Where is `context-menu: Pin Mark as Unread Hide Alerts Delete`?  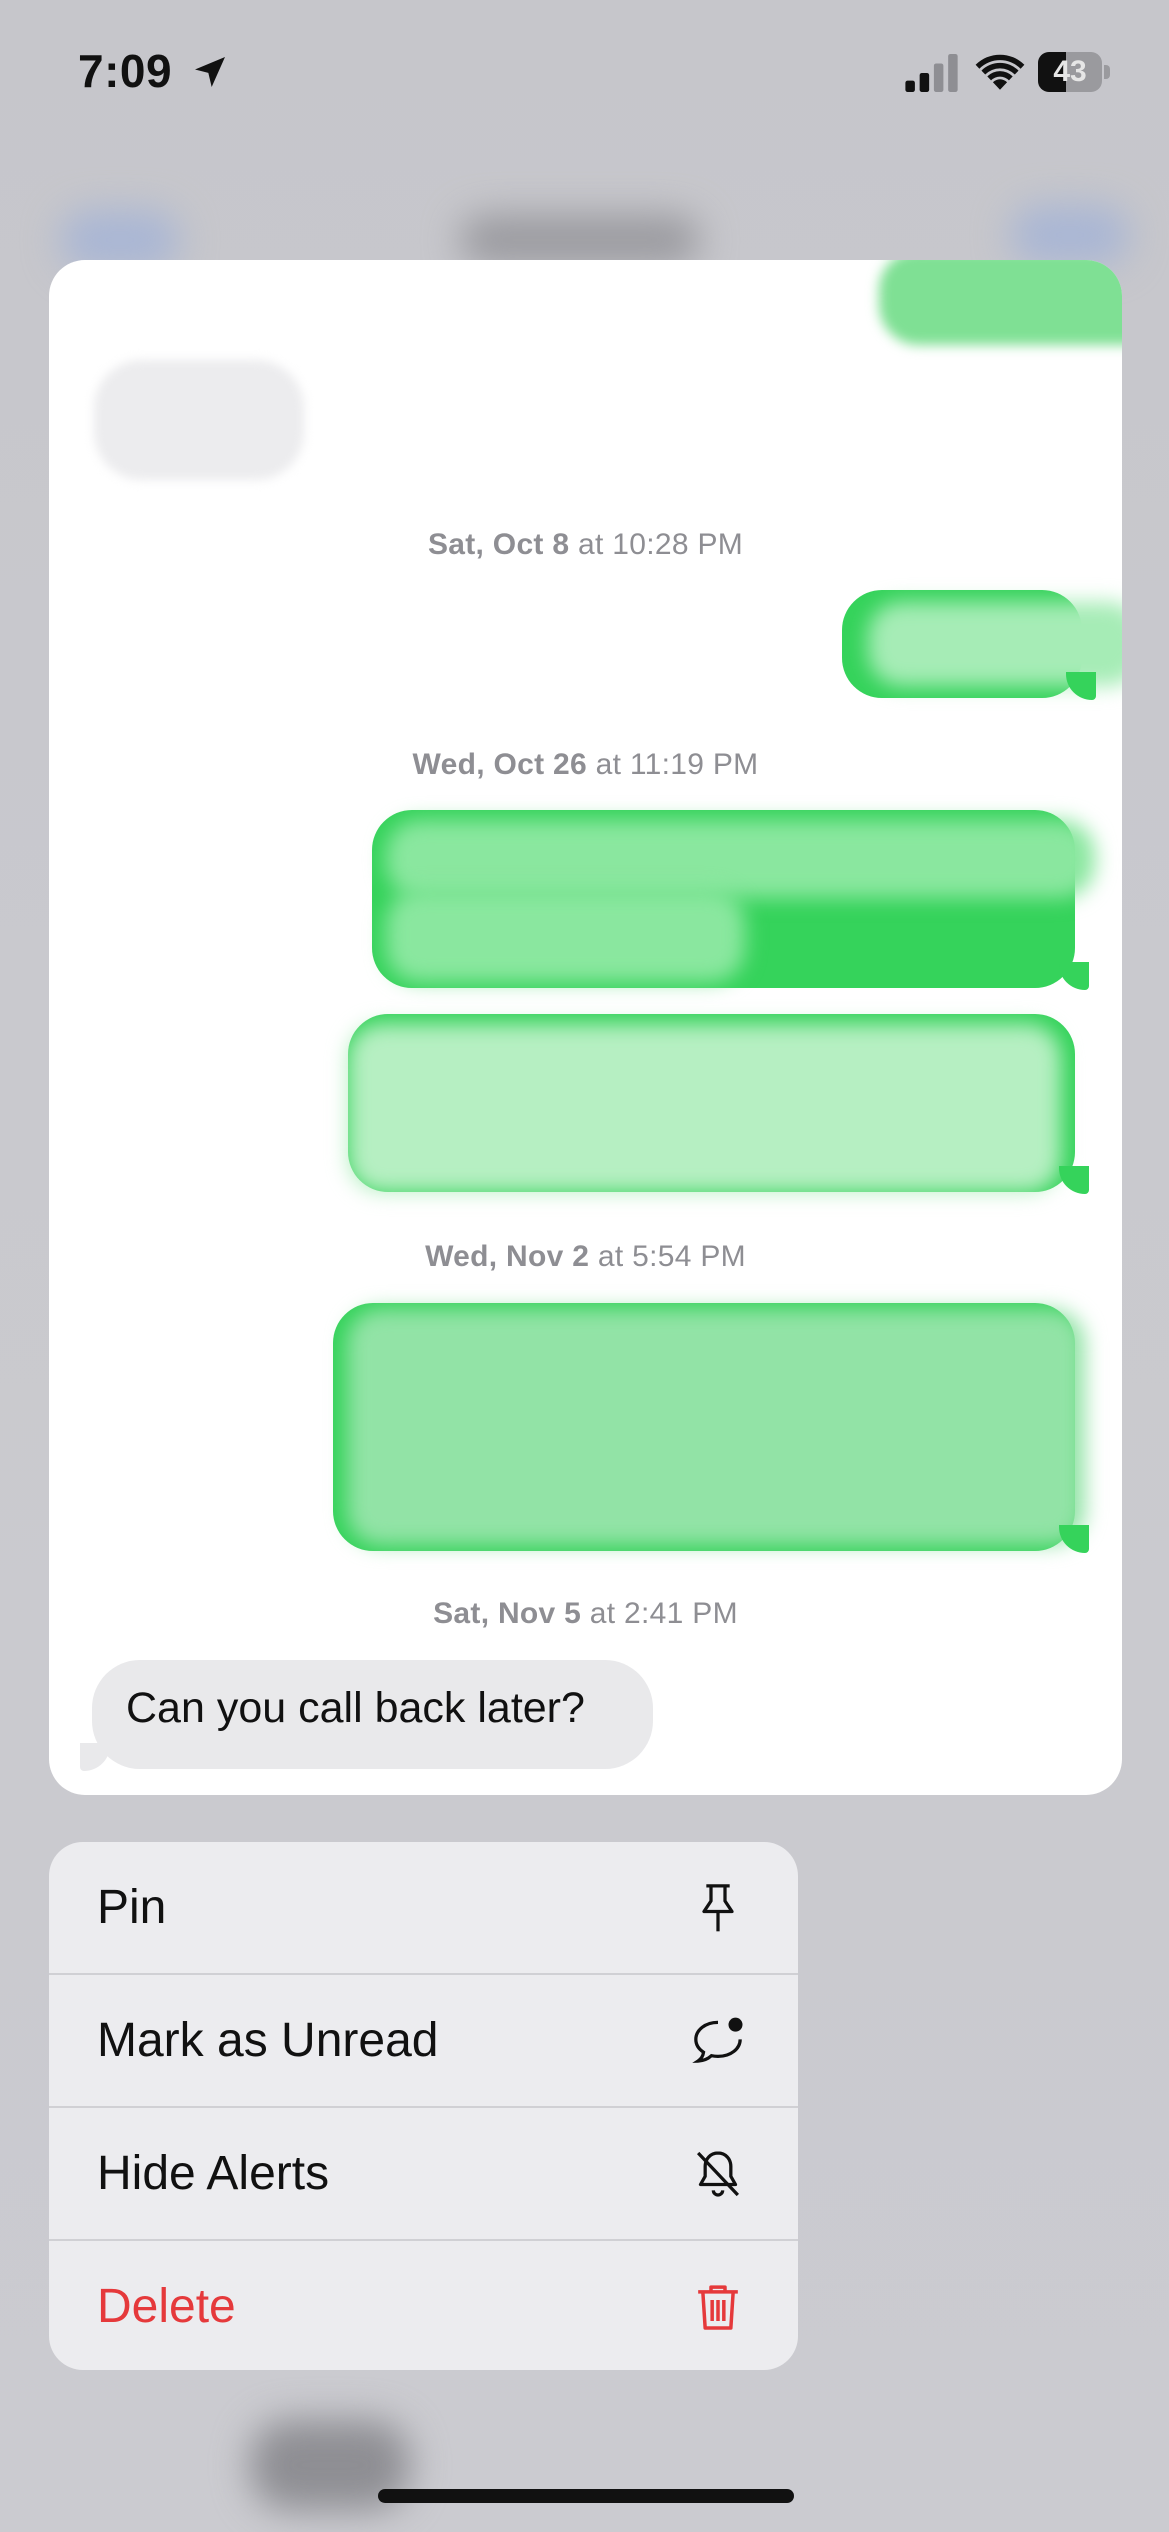
context-menu: Pin Mark as Unread Hide Alerts Delete is located at coordinates (423, 2106).